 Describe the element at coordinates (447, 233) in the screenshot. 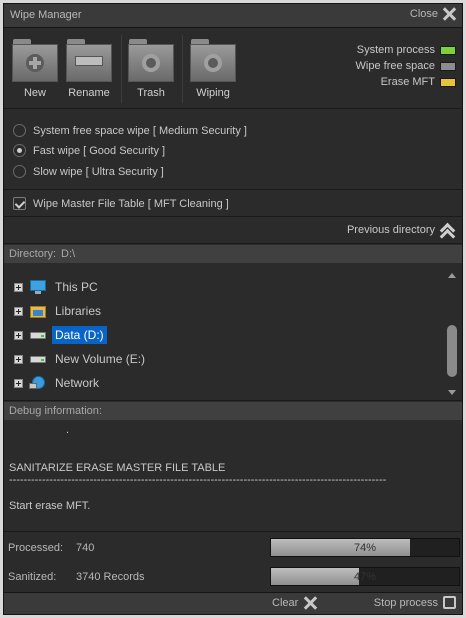

I see `double-chevron-up-icon` at that location.